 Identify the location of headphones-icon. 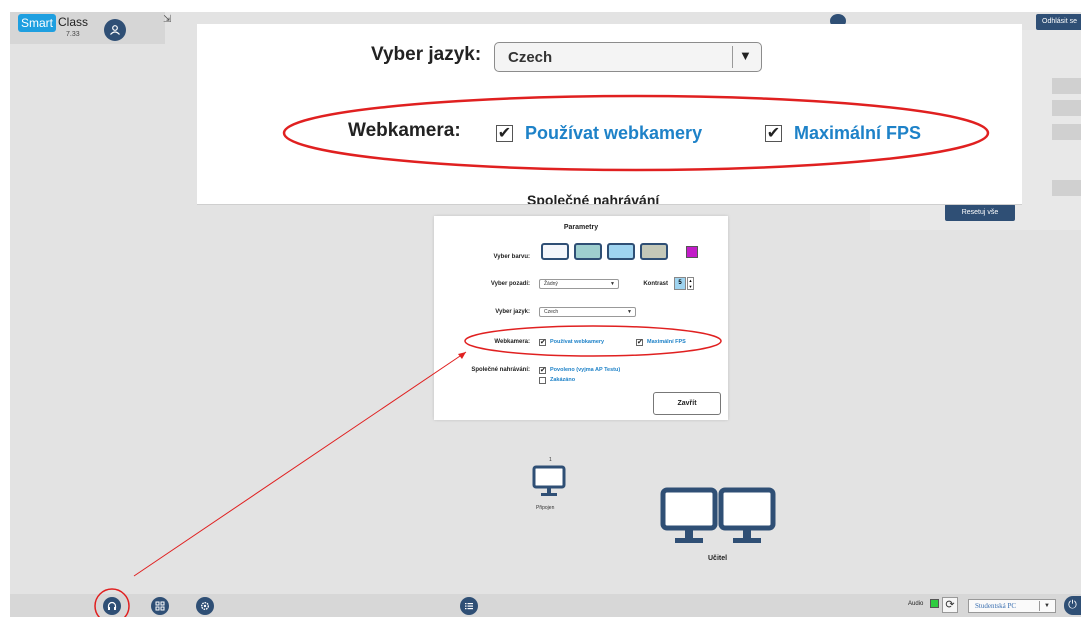
(112, 606).